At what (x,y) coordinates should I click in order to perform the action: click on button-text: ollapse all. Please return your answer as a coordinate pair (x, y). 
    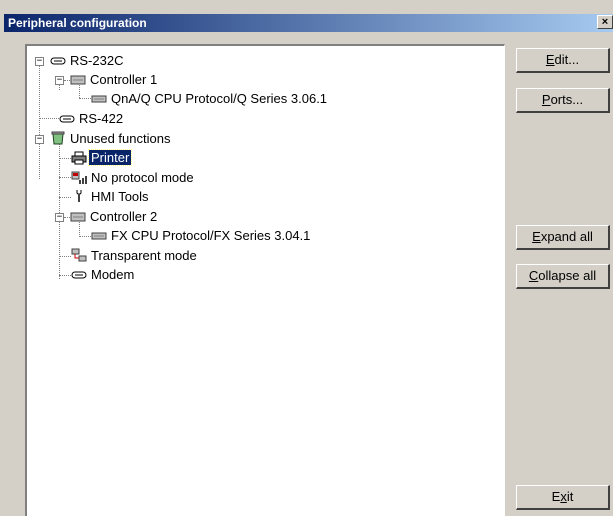
    Looking at the image, I should click on (567, 275).